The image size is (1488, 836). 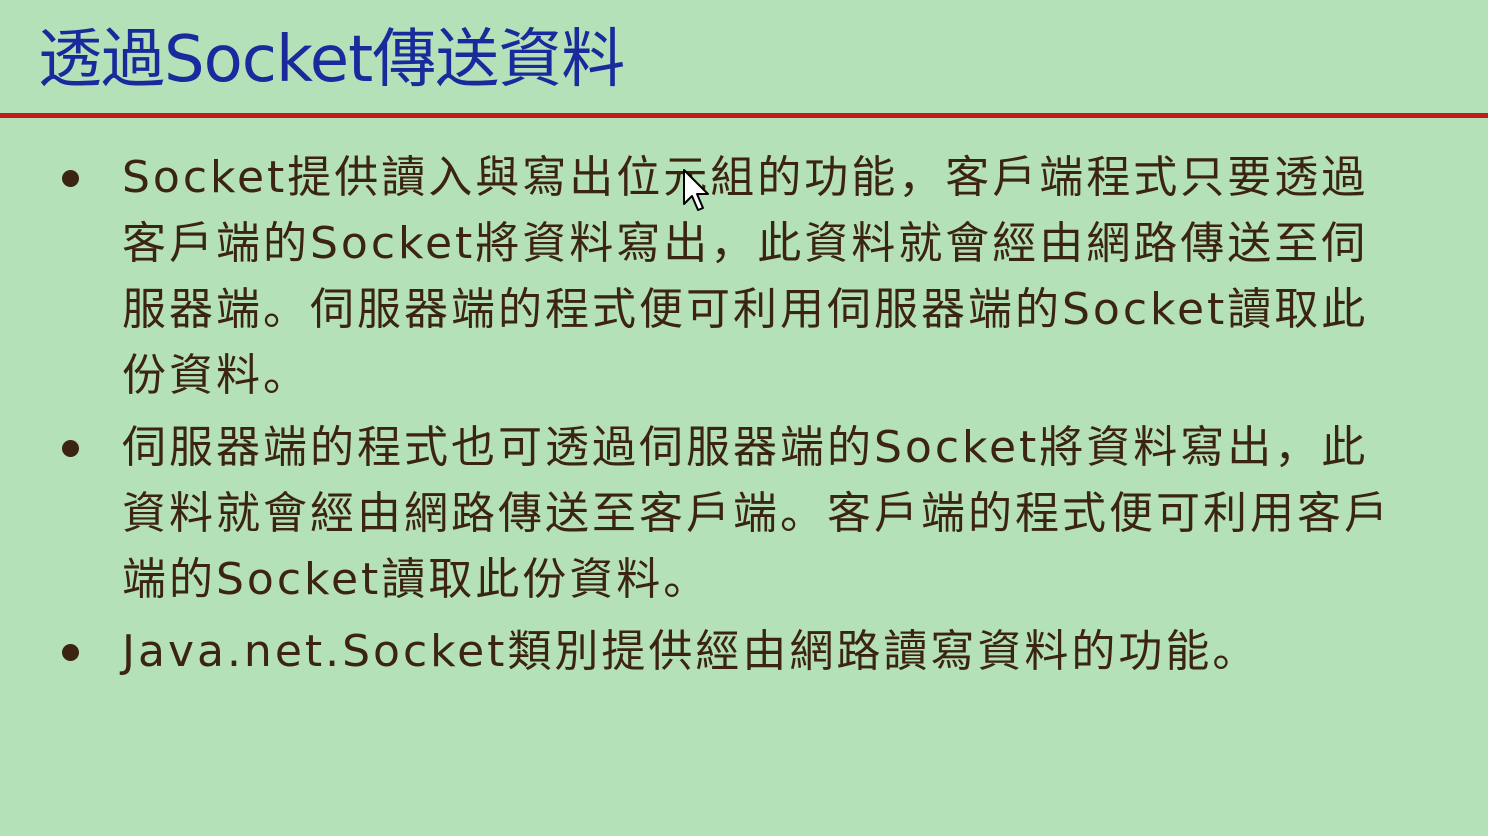 I want to click on title-divider, so click(x=744, y=115).